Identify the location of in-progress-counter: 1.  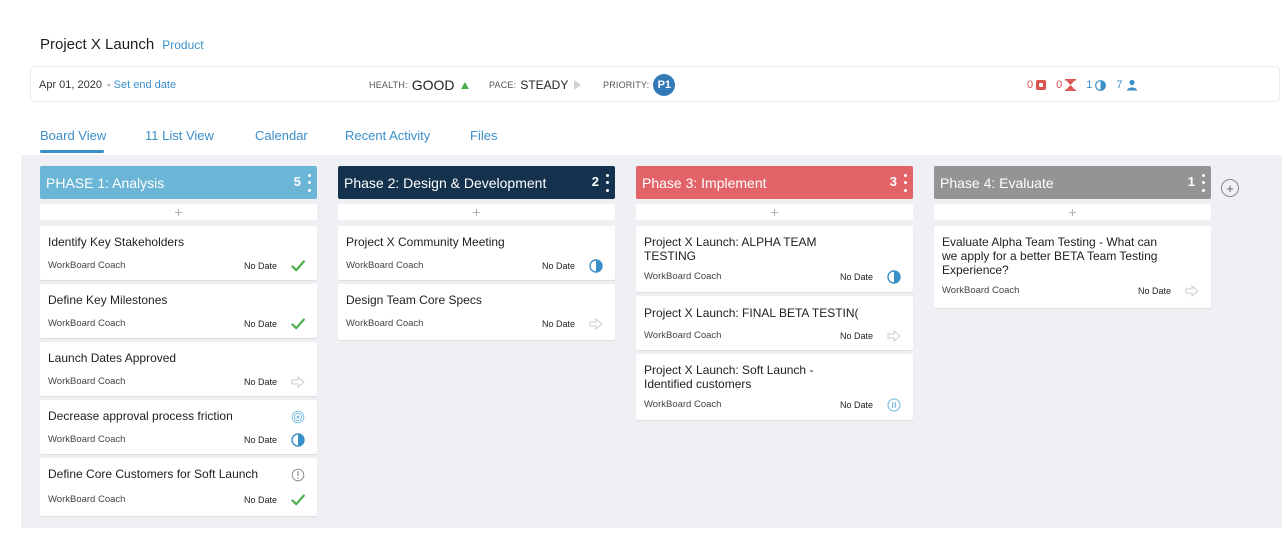
(1096, 85).